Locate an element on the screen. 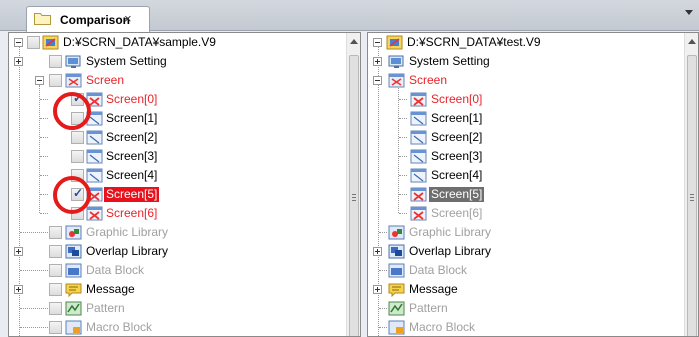  left-vertical-scrollbar is located at coordinates (353, 184).